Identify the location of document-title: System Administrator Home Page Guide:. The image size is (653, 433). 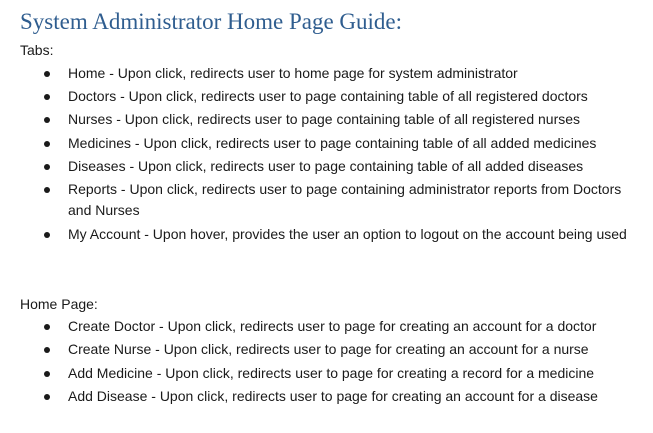
(211, 21).